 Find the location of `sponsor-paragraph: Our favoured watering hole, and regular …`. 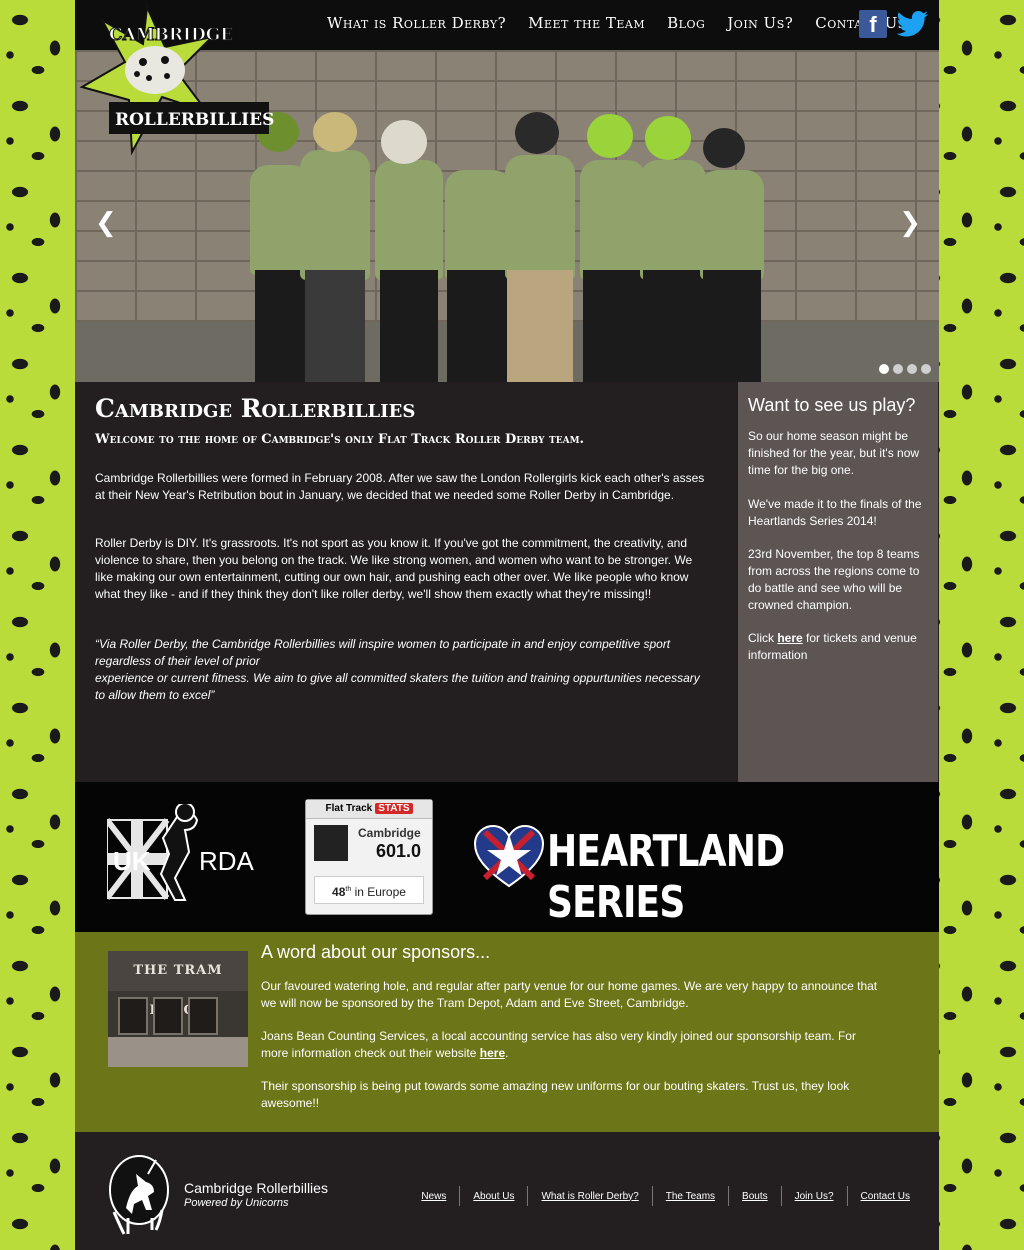

sponsor-paragraph: Our favoured watering hole, and regular … is located at coordinates (569, 994).